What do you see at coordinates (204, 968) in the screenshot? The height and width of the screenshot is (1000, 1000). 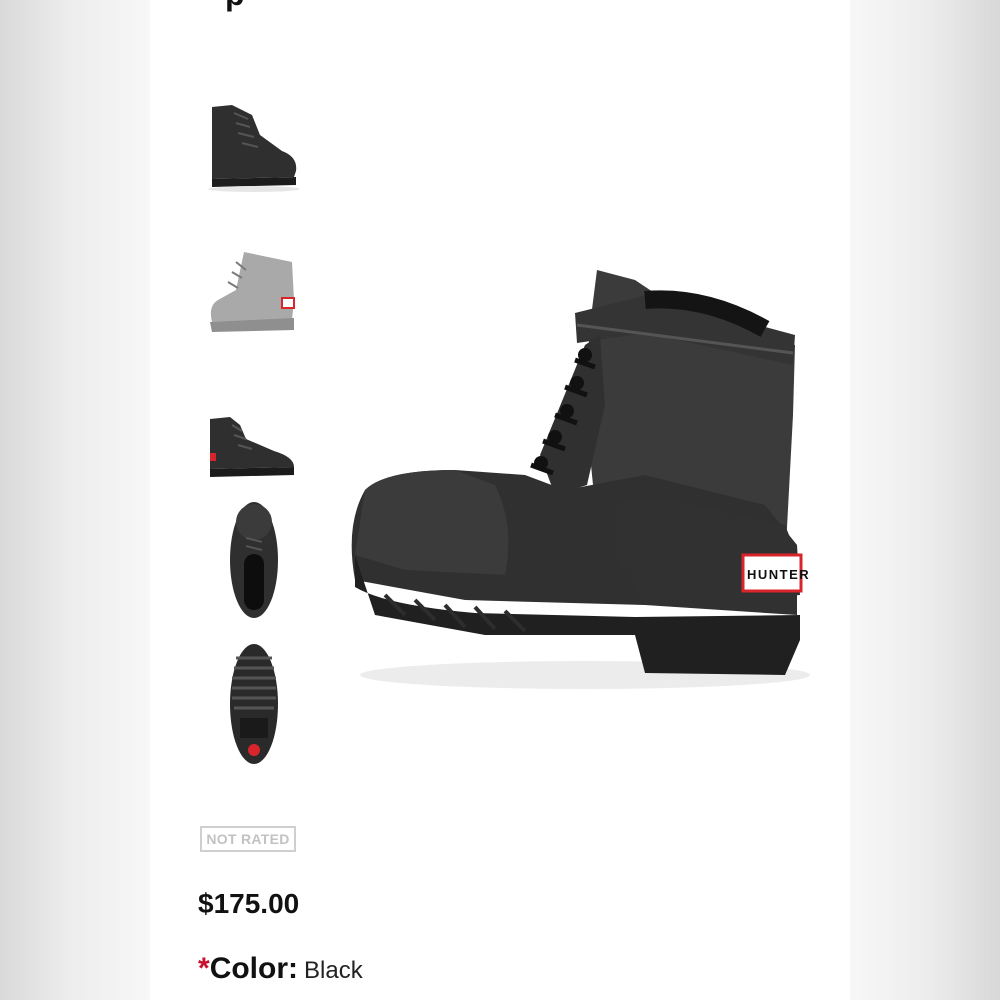 I see `required-marker: *` at bounding box center [204, 968].